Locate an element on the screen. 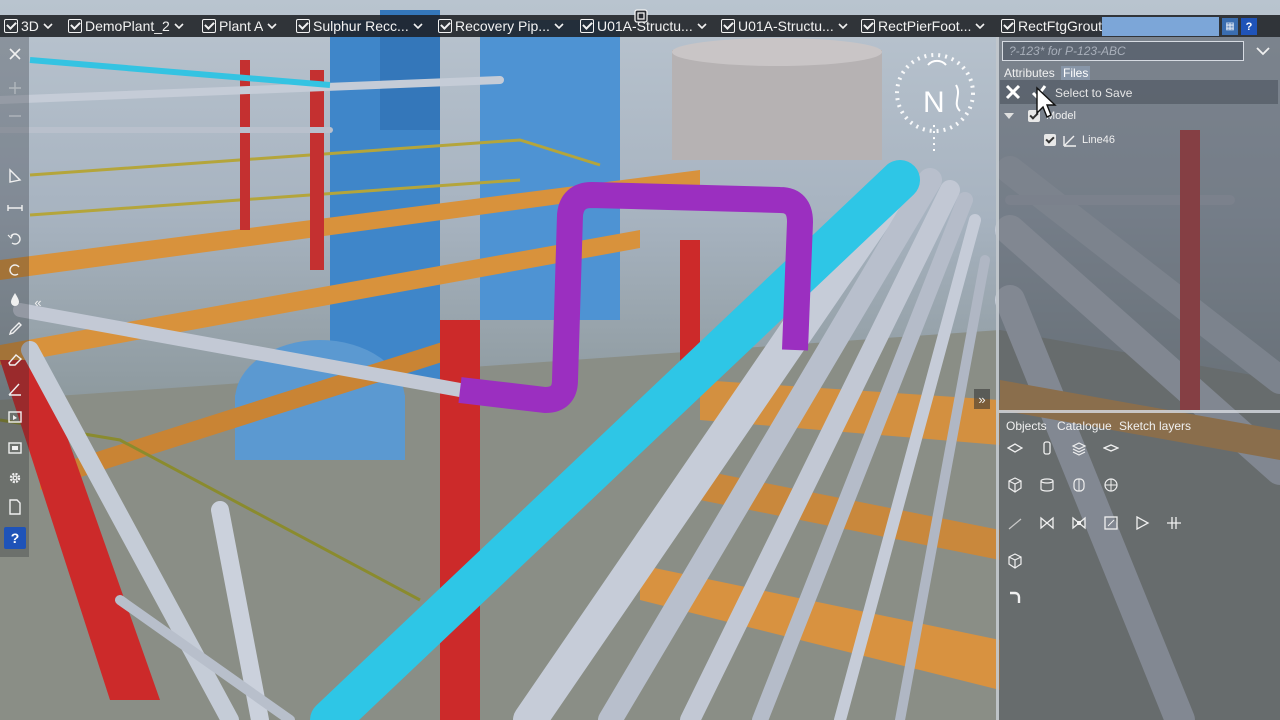  tab-catalogue: Catalogue is located at coordinates (1084, 426).